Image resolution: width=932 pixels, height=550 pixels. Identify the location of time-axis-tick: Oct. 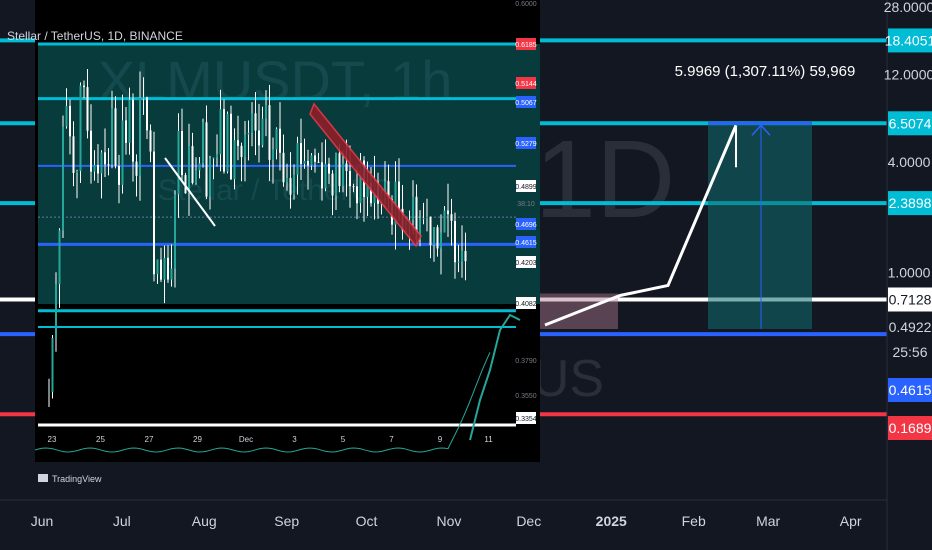
(367, 521).